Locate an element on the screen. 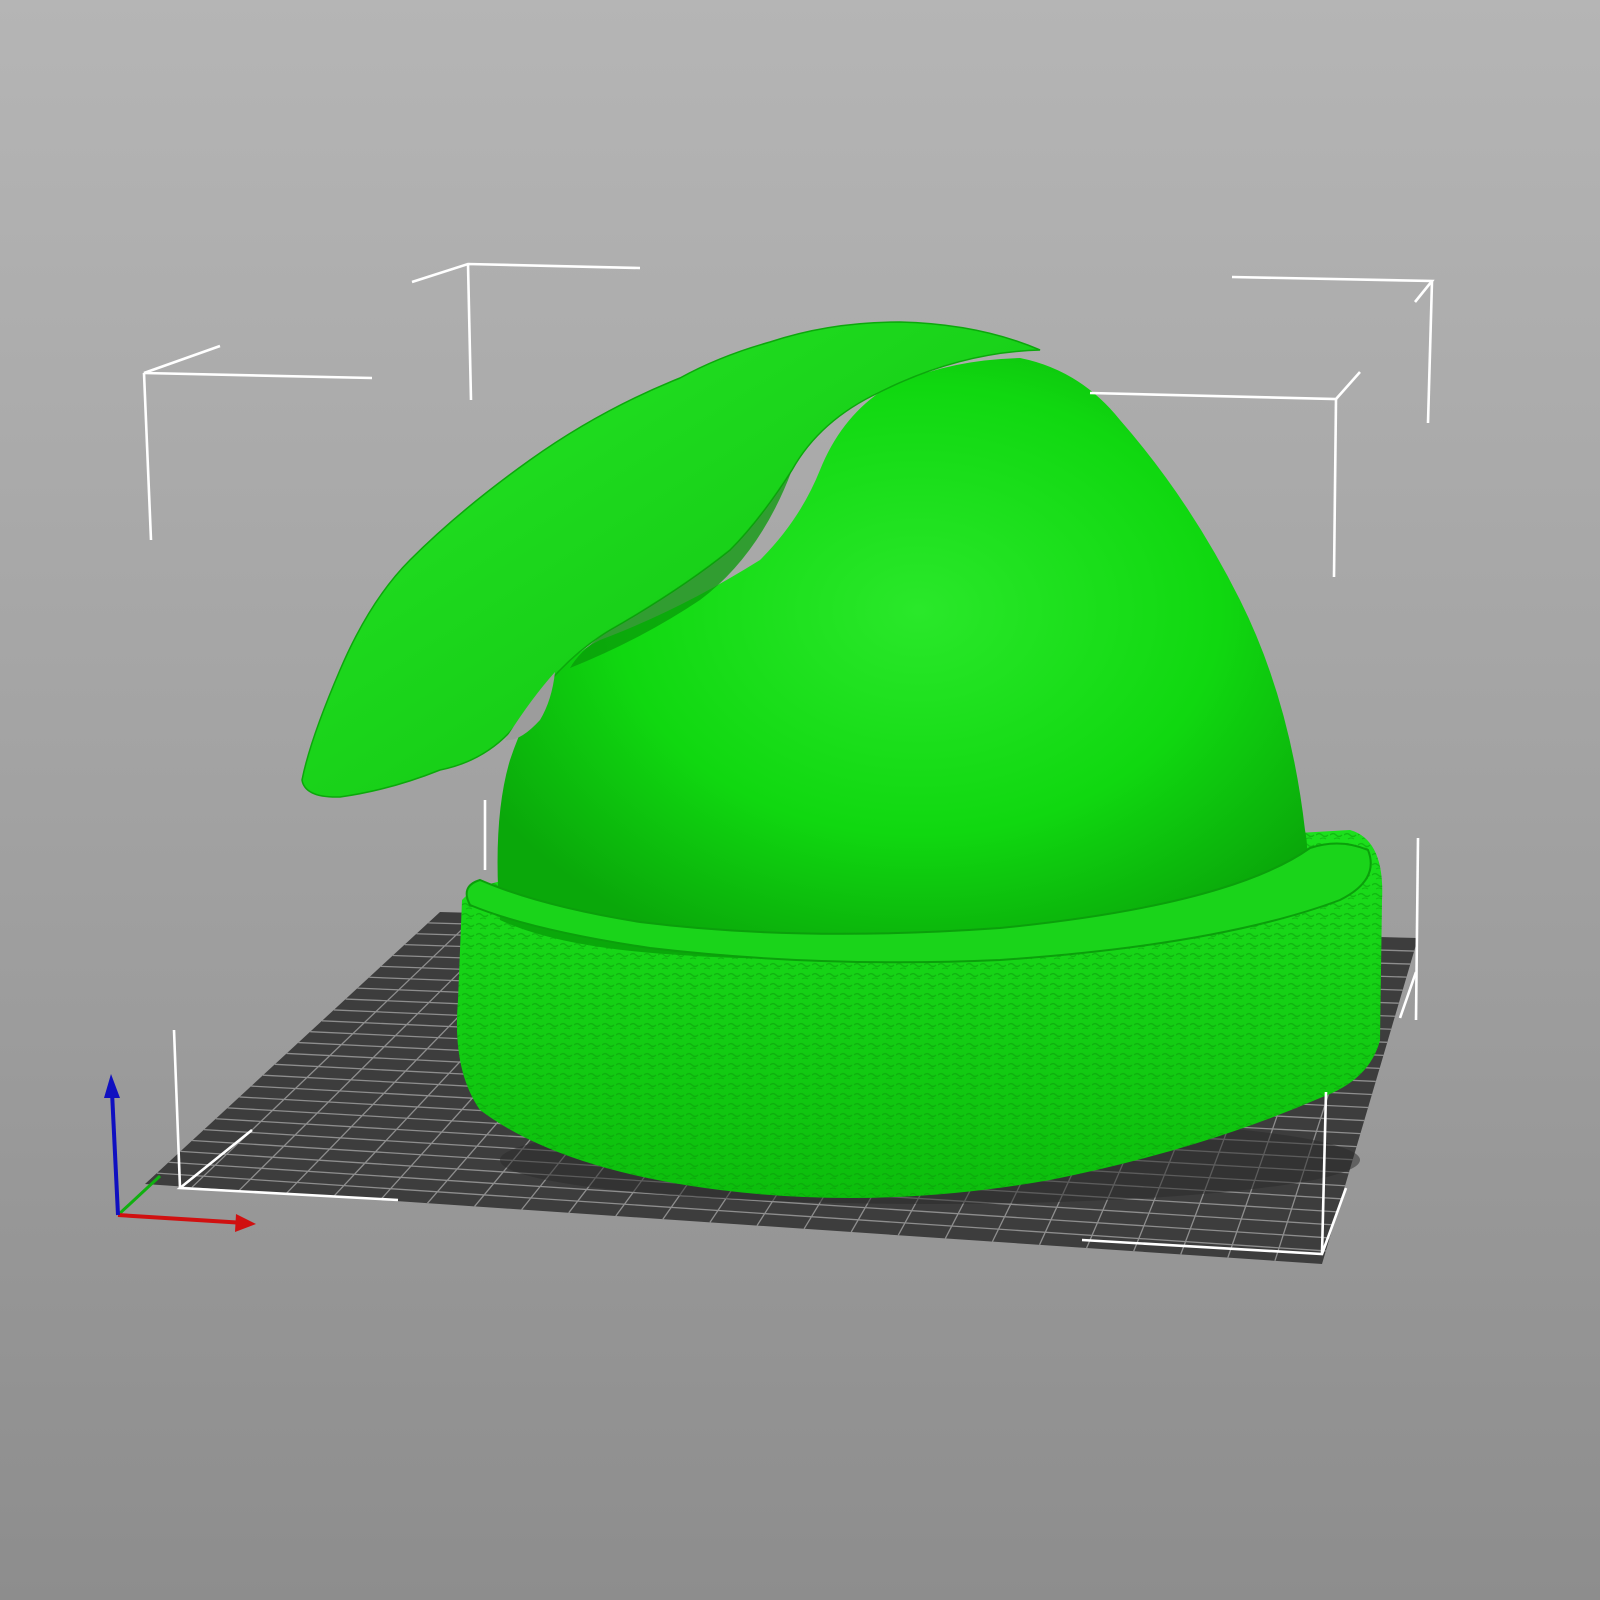 This screenshot has width=1600, height=1600. axis-x is located at coordinates (181, 1219).